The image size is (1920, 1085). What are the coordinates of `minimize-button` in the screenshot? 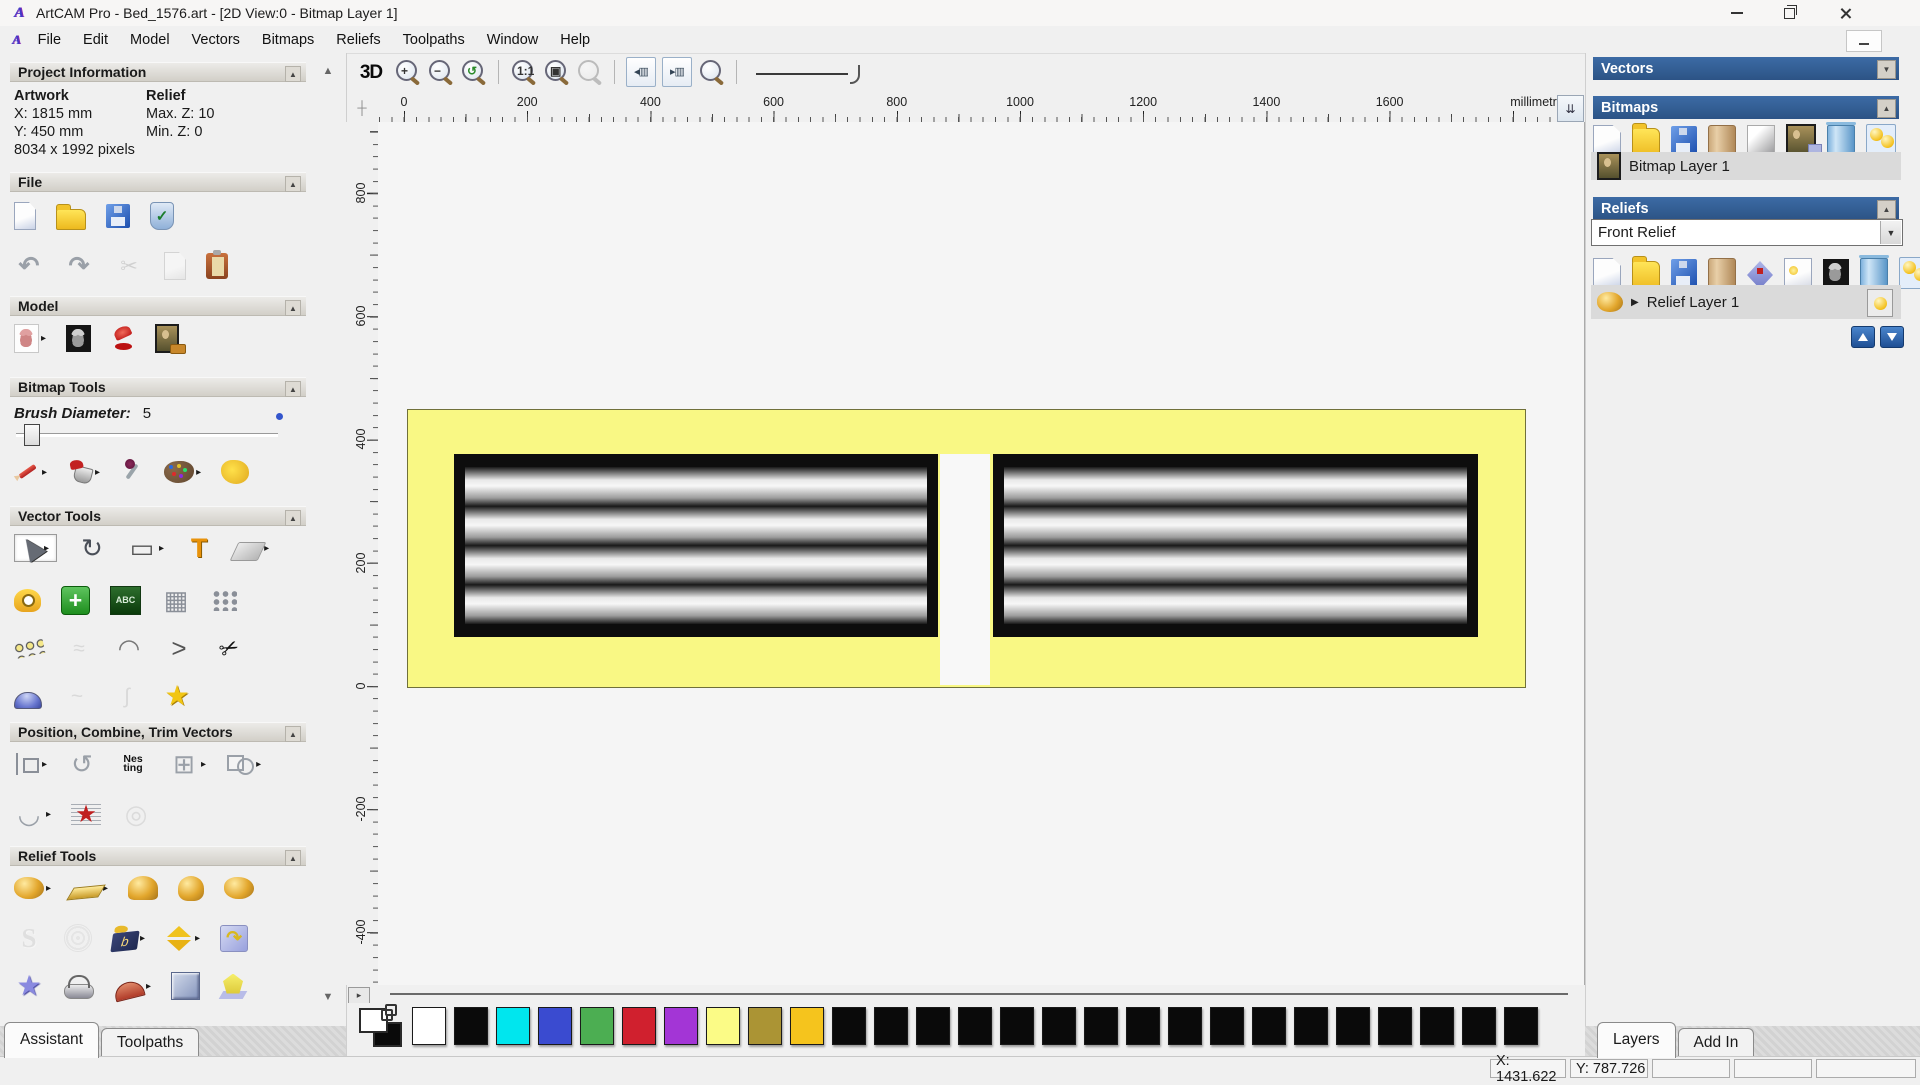 It's located at (1737, 13).